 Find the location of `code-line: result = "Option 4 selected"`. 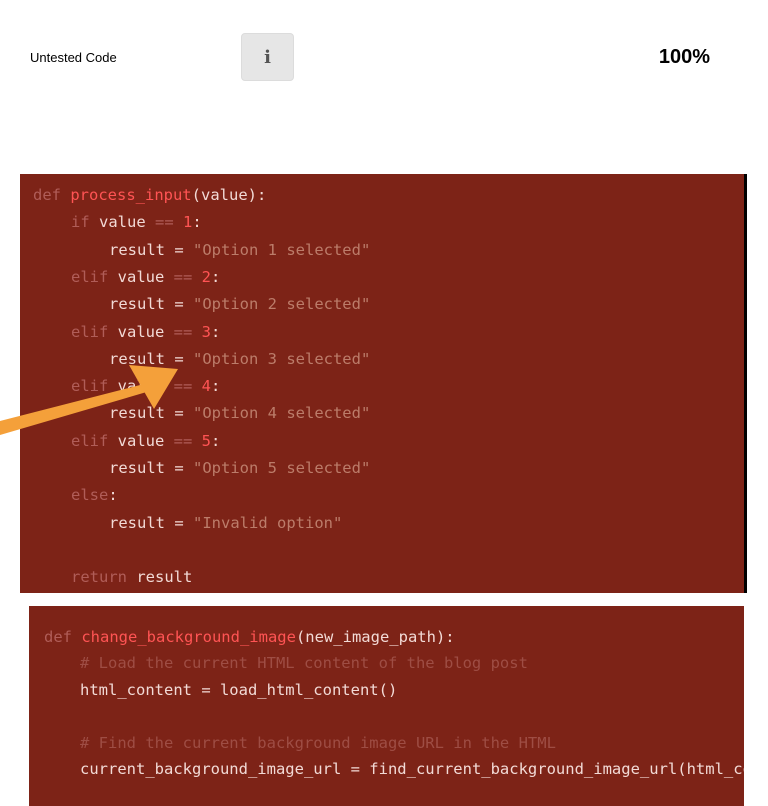

code-line: result = "Option 4 selected" is located at coordinates (239, 413).